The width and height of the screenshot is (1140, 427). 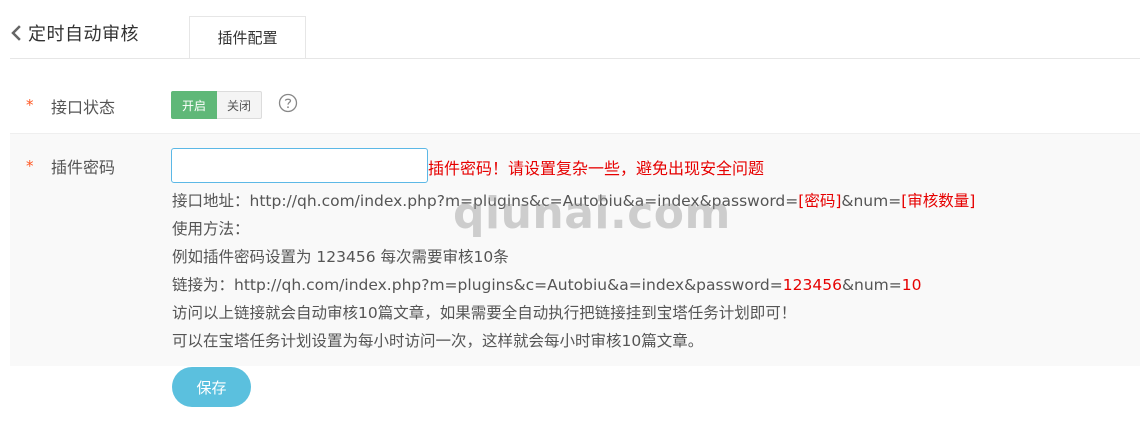 I want to click on example-text: 例如插件密码设置为 123456 每次需要审核10条, so click(x=340, y=257).